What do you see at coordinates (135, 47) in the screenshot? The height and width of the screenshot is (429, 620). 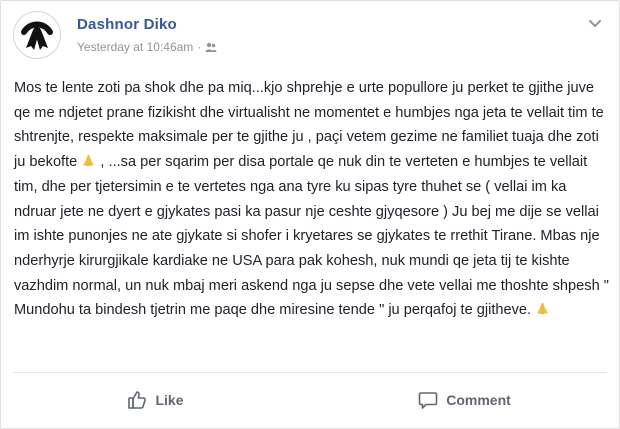 I see `post-timestamp: Yesterday at 10:46am` at bounding box center [135, 47].